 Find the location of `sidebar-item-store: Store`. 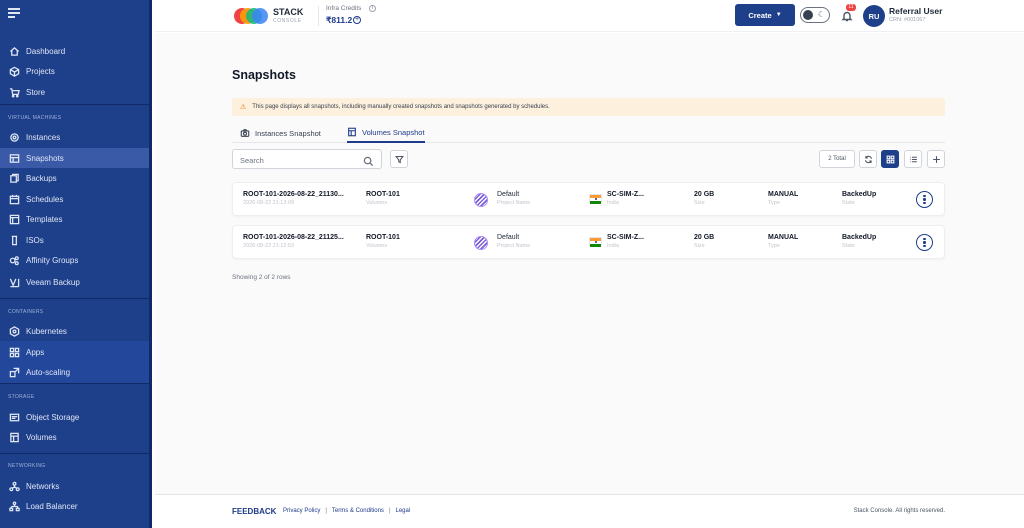

sidebar-item-store: Store is located at coordinates (74, 92).